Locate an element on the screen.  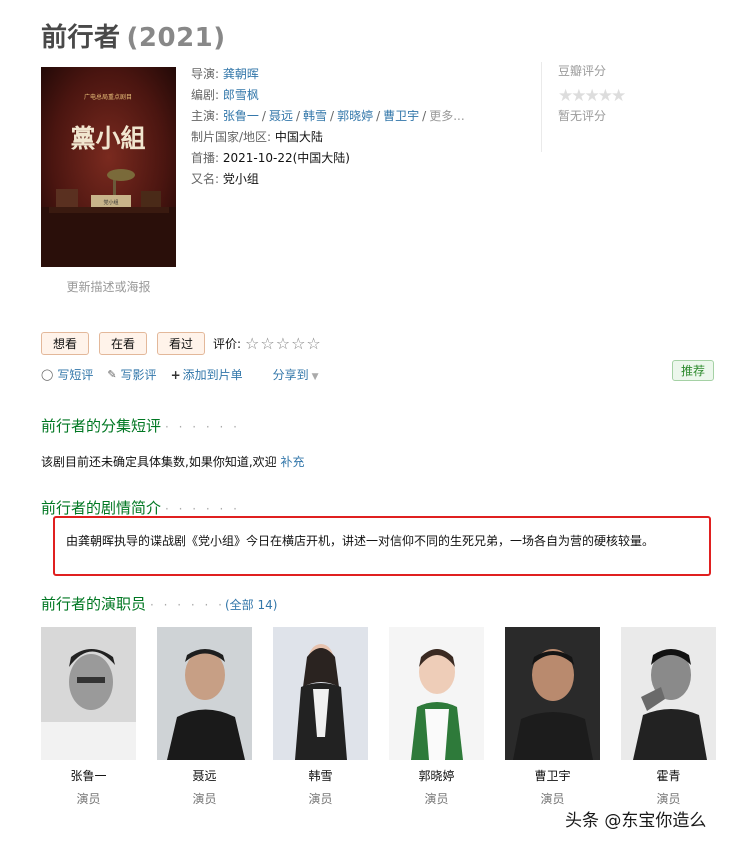
celebrity-name: 曹卫宇 is located at coordinates (552, 775).